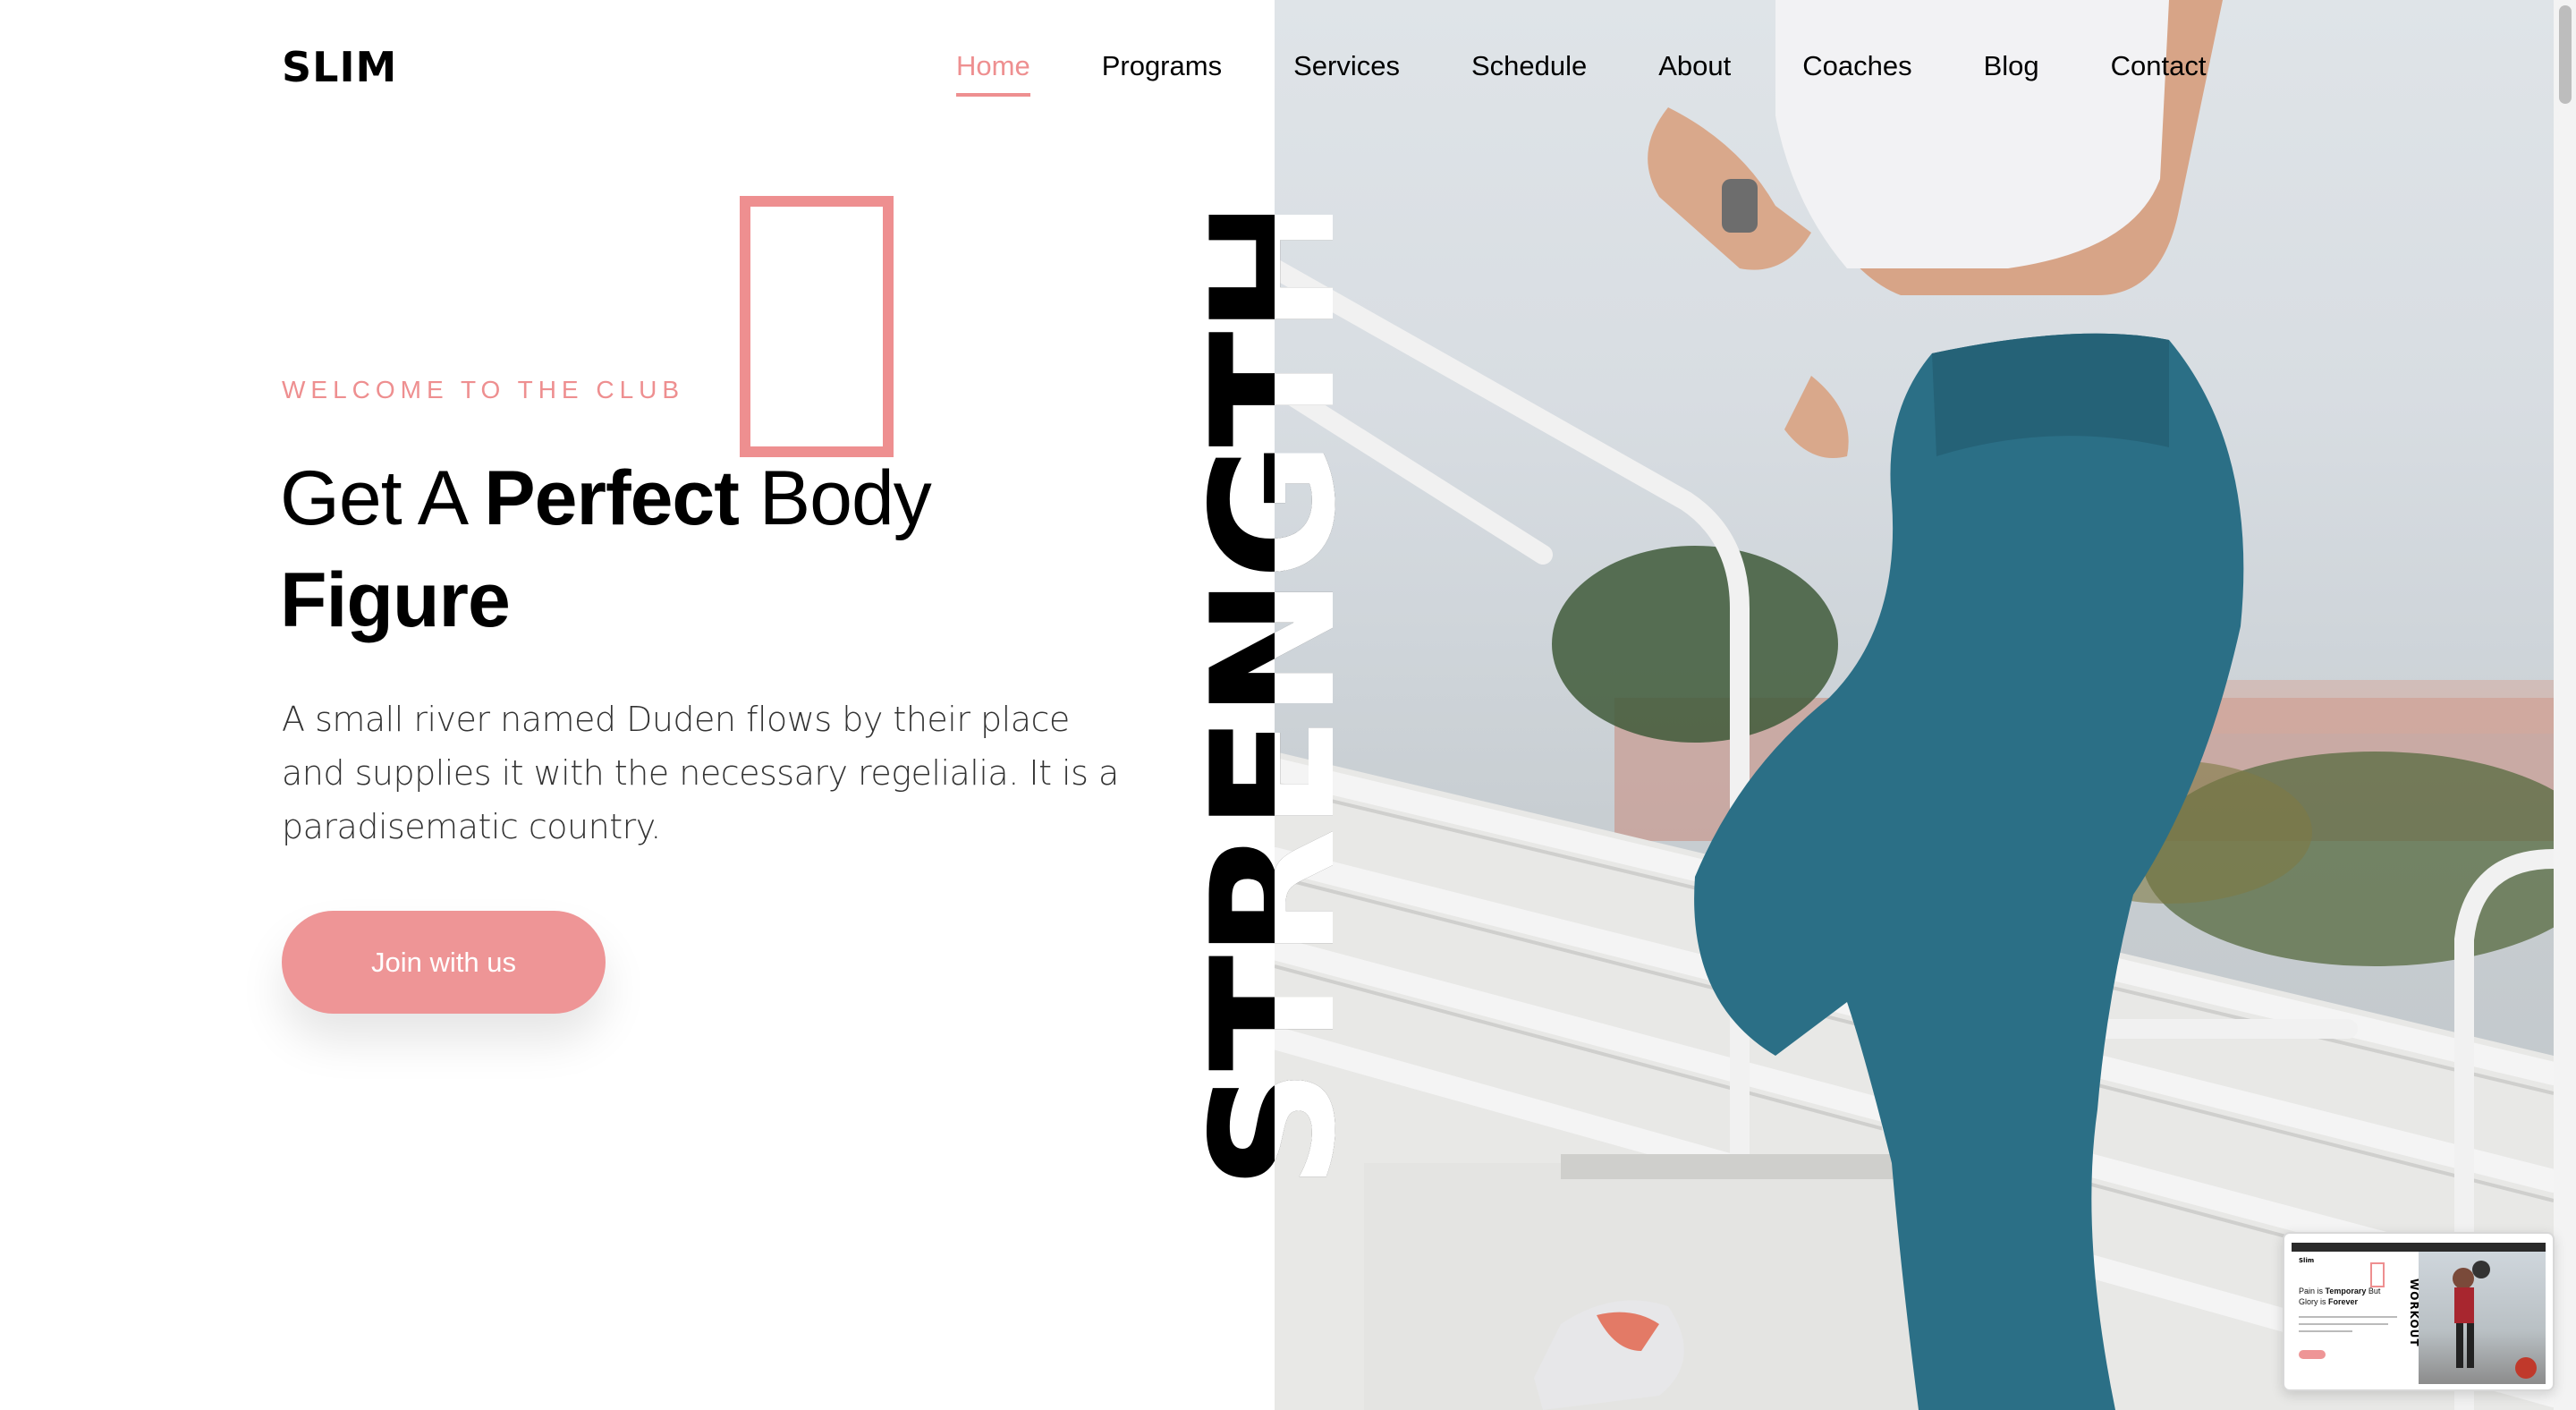 Image resolution: width=2576 pixels, height=1410 pixels. What do you see at coordinates (1694, 77) in the screenshot?
I see `nav-about: About` at bounding box center [1694, 77].